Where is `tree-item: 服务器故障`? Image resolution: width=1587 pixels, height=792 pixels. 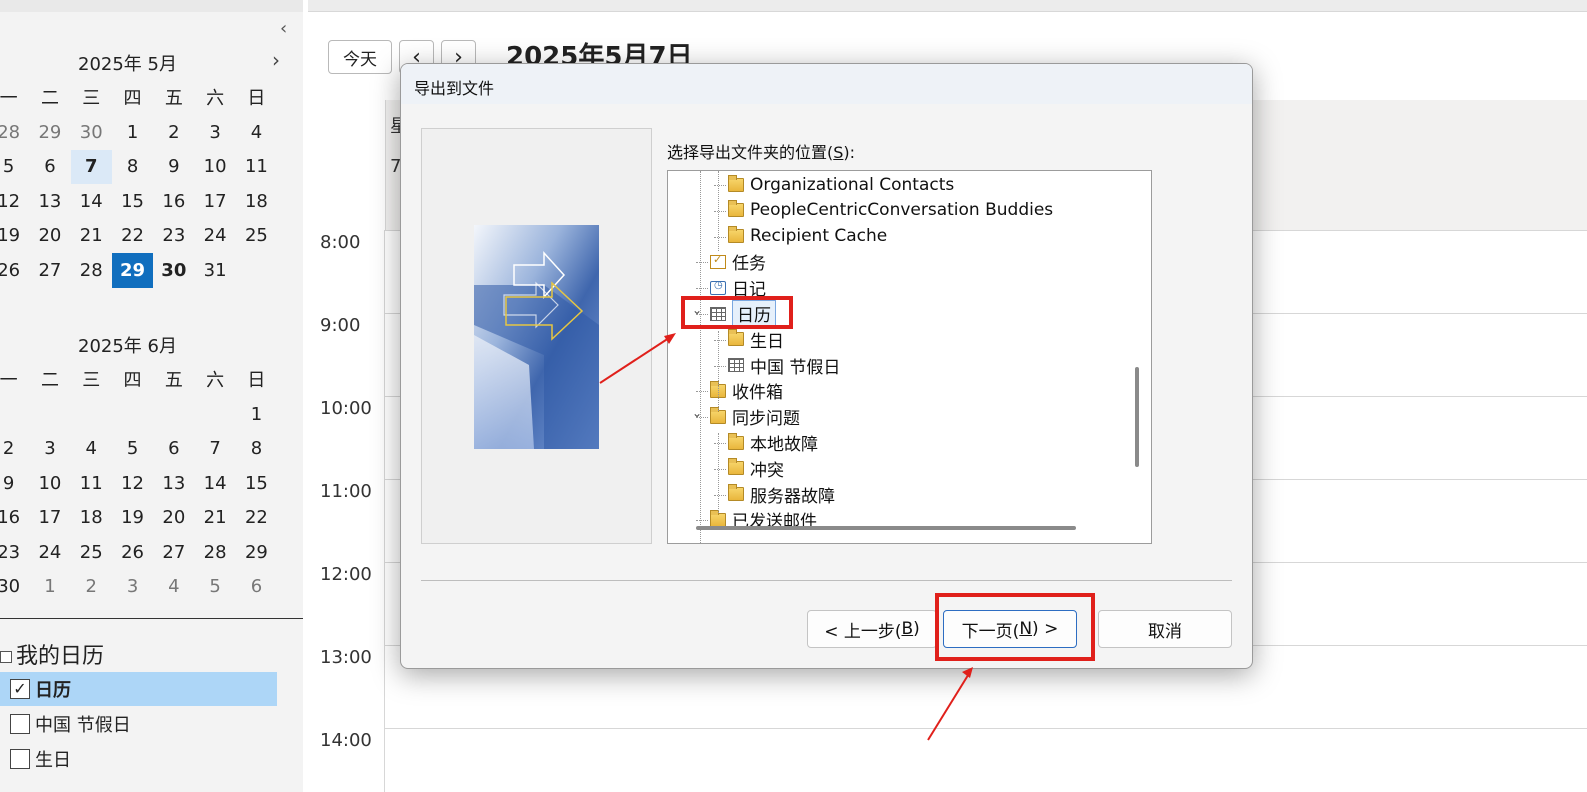 tree-item: 服务器故障 is located at coordinates (781, 494).